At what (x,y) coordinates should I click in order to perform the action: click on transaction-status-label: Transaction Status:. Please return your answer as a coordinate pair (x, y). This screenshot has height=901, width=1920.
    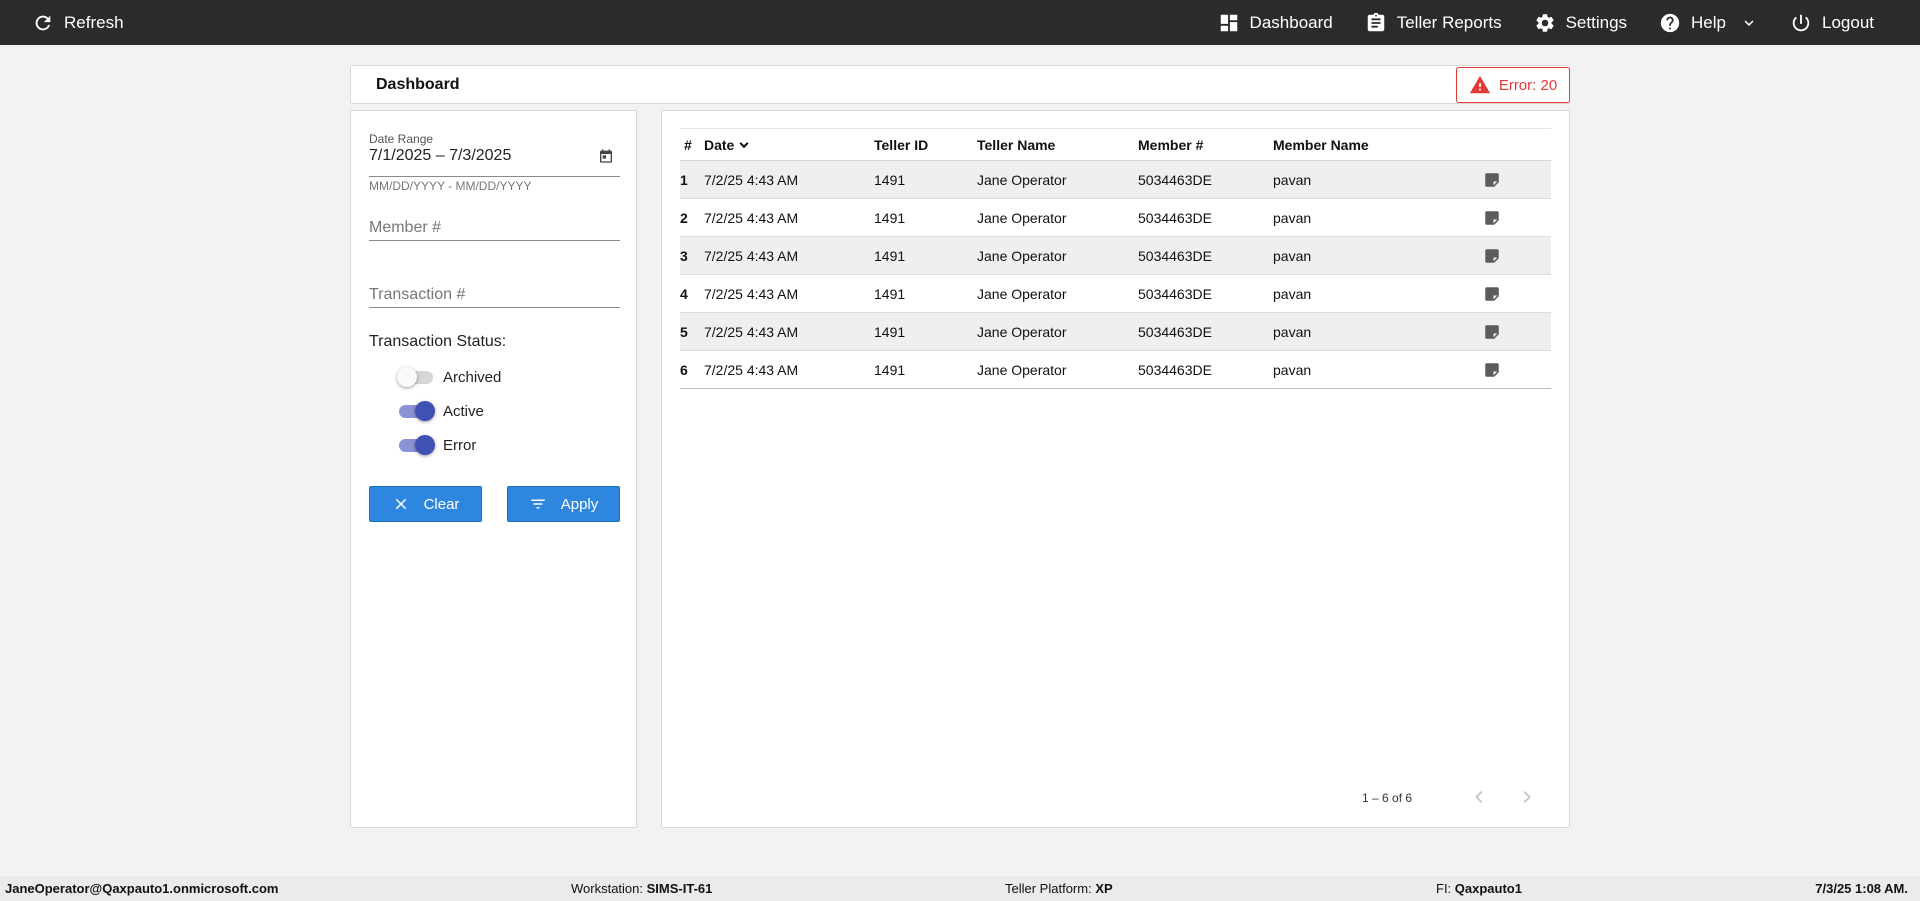
    Looking at the image, I should click on (438, 341).